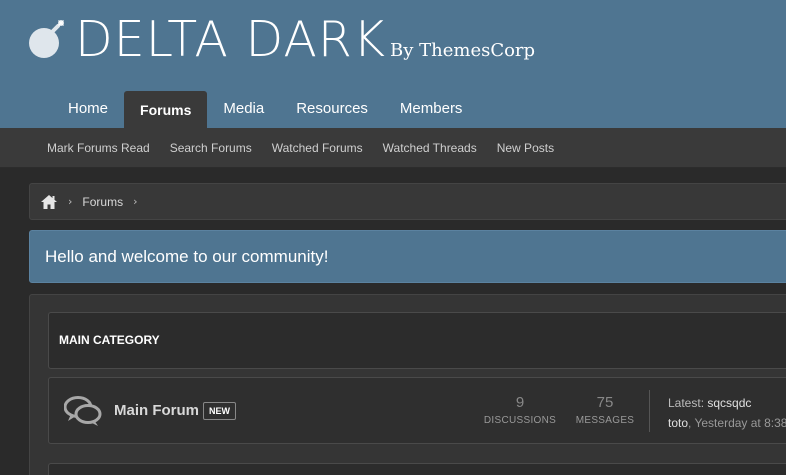 This screenshot has width=786, height=475. Describe the element at coordinates (605, 402) in the screenshot. I see `messages-count: 75` at that location.